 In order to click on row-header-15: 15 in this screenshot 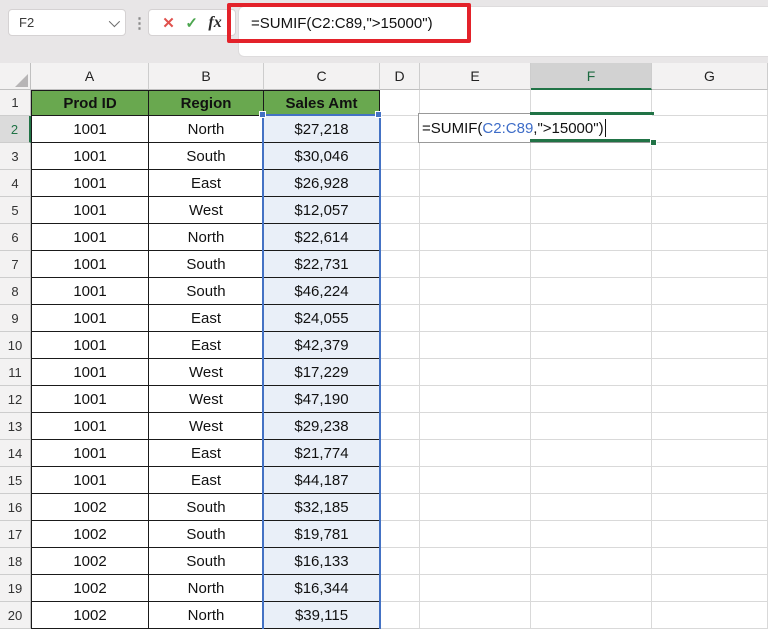, I will do `click(15, 480)`.